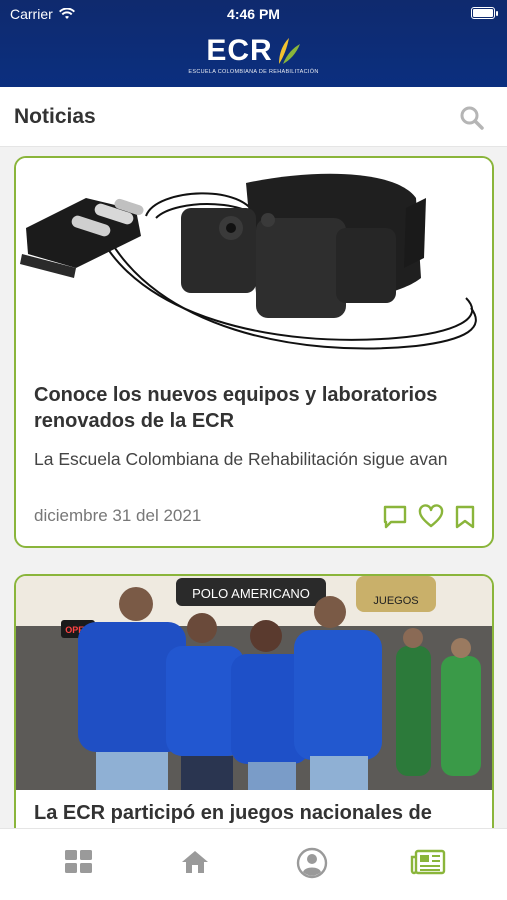 This screenshot has height=900, width=507. Describe the element at coordinates (118, 515) in the screenshot. I see `news-date: diciembre 31 del 2021` at that location.